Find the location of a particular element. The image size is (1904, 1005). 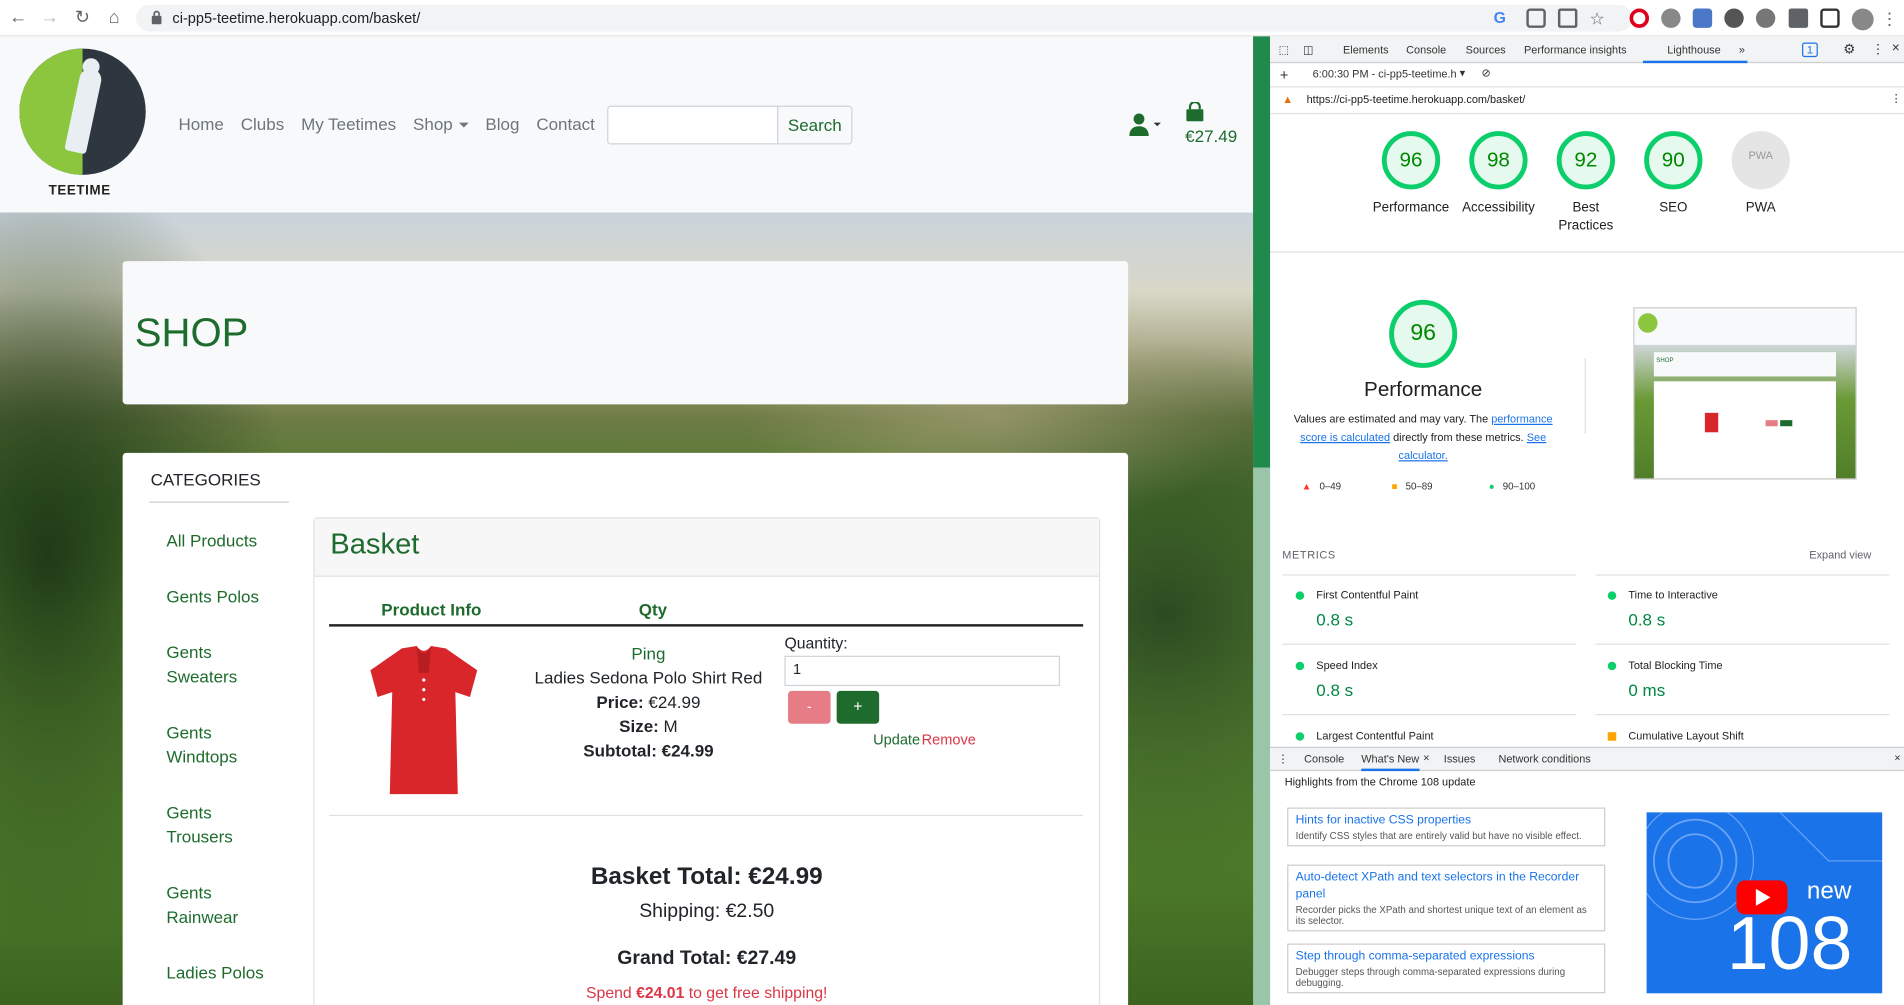

free-shipping-pre: Spend is located at coordinates (611, 992).